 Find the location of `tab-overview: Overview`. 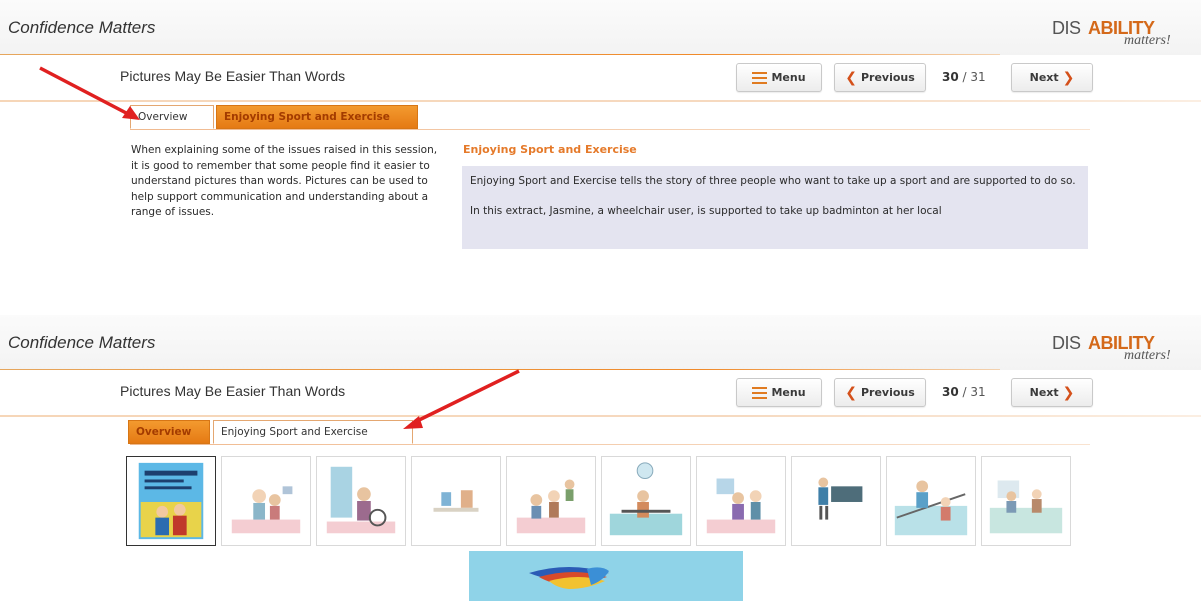

tab-overview: Overview is located at coordinates (169, 432).